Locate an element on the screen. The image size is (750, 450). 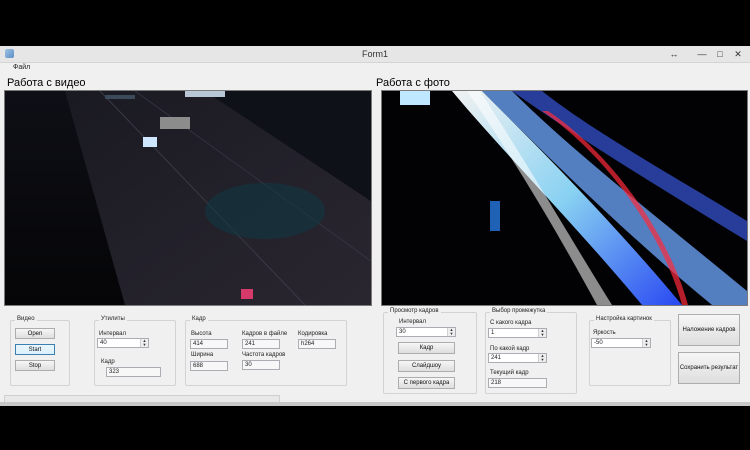
range-to-stepper: 241 ▲ ▼ is located at coordinates (517, 358).